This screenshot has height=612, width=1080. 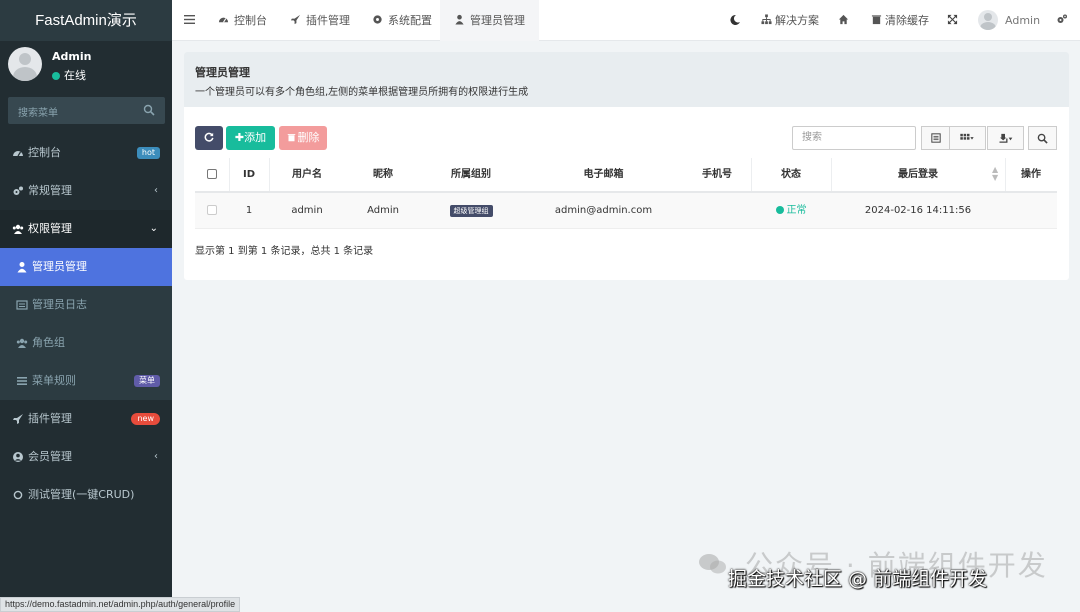 I want to click on toggle-view-button, so click(x=935, y=138).